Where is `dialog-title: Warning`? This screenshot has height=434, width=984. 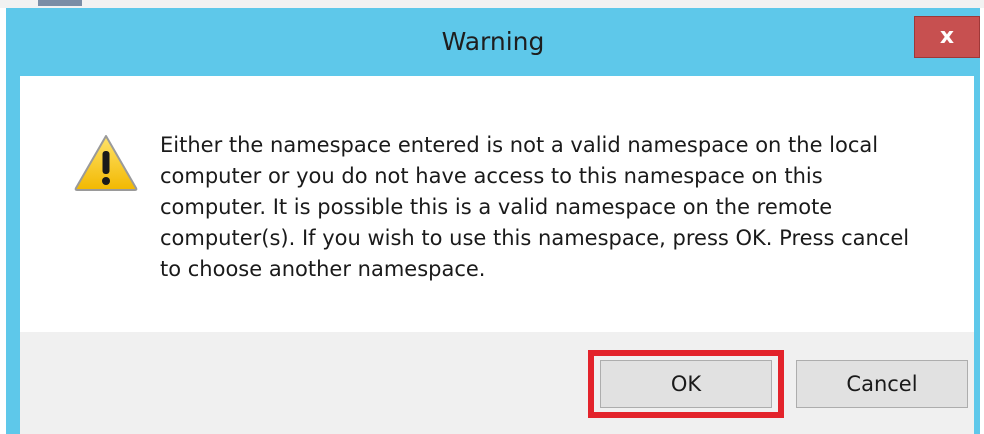
dialog-title: Warning is located at coordinates (493, 41).